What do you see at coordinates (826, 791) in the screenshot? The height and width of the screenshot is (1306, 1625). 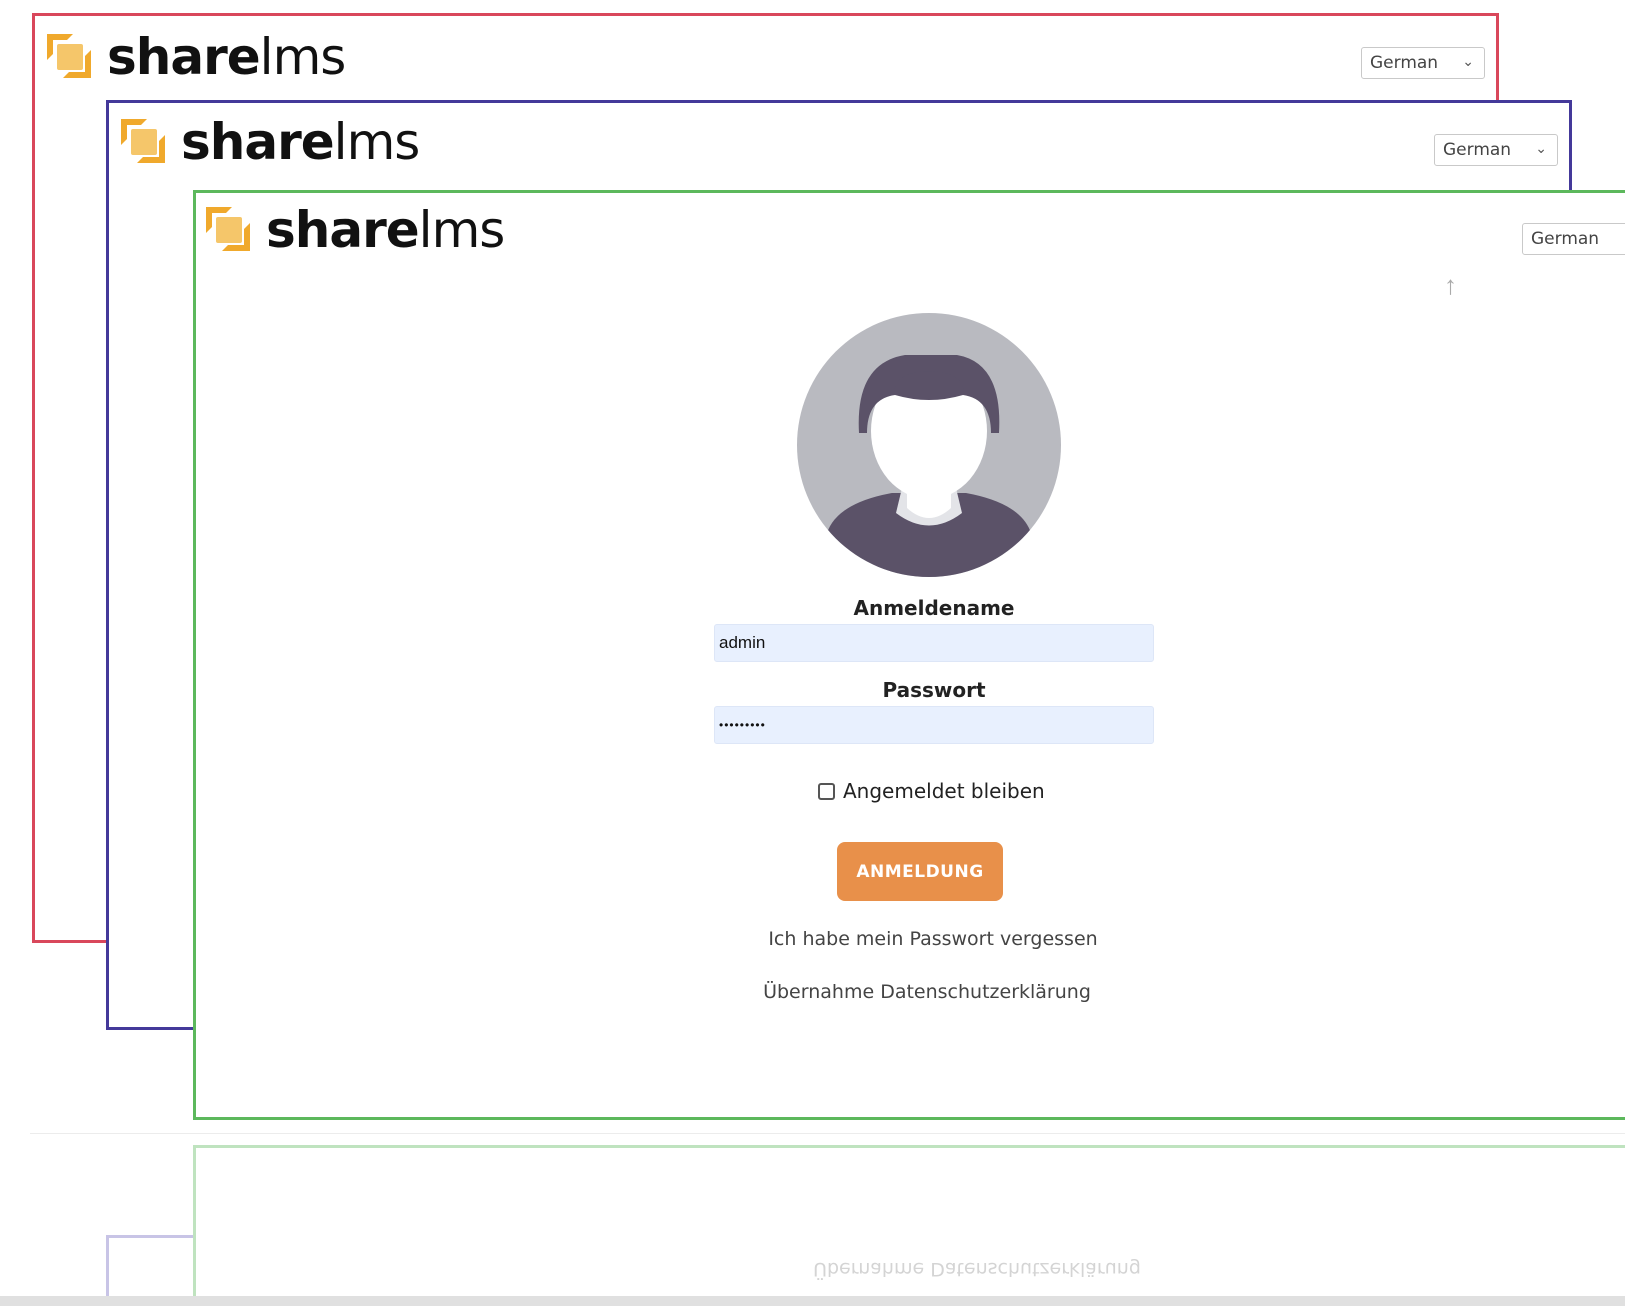 I see `remember-me-checkbox` at bounding box center [826, 791].